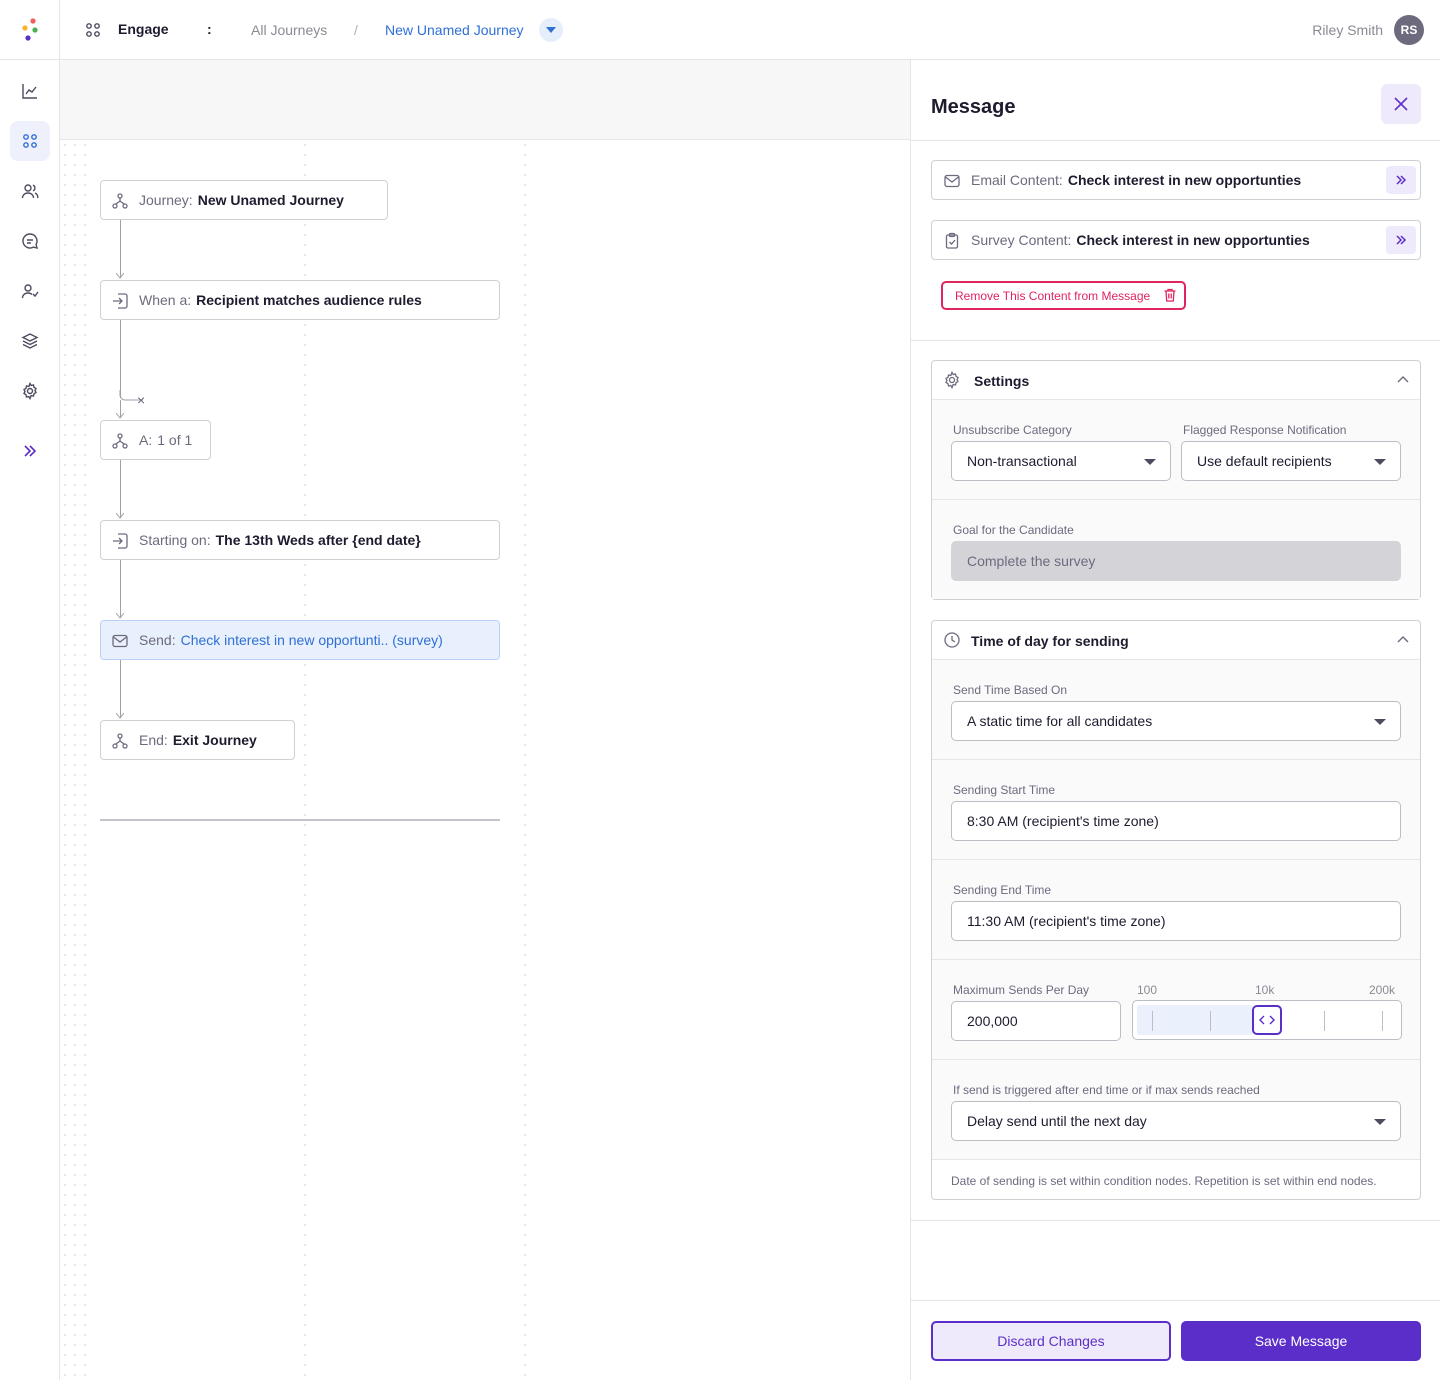 Image resolution: width=1440 pixels, height=1380 pixels. Describe the element at coordinates (1021, 990) in the screenshot. I see `max-sends-label: Maximum Sends Per Day` at that location.